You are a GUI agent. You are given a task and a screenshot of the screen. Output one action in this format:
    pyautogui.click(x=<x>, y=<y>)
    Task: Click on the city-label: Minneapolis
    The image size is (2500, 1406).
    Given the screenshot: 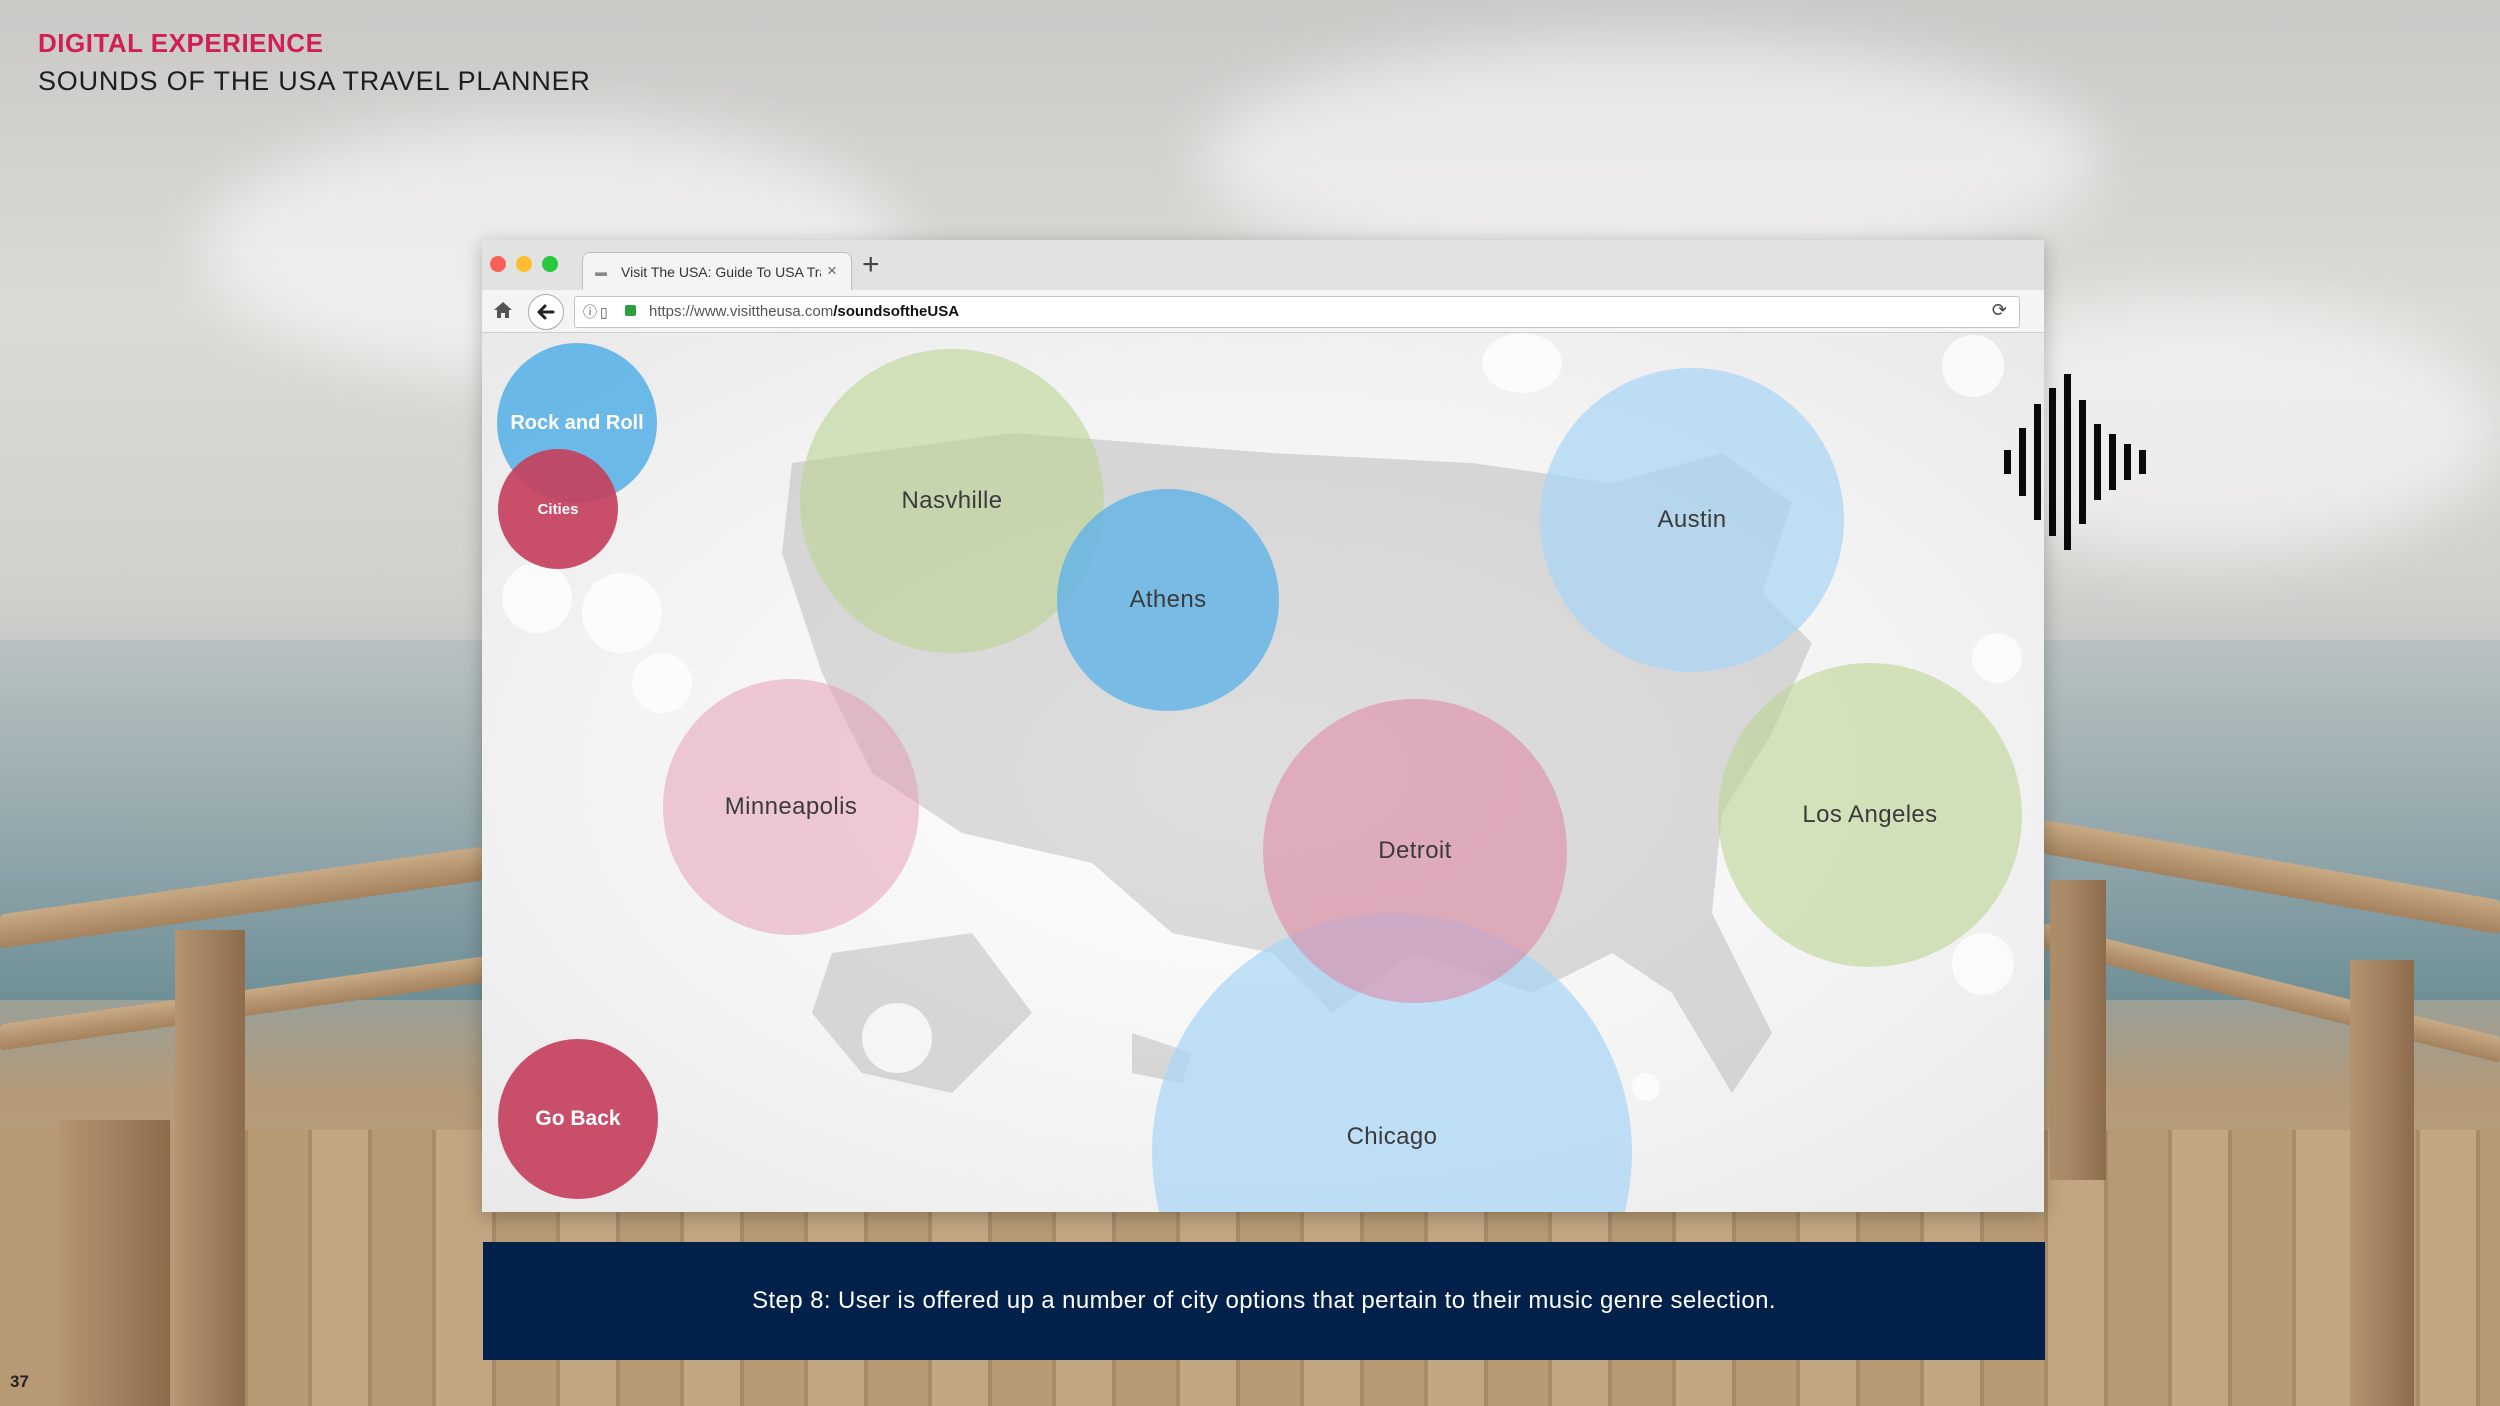 What is the action you would take?
    pyautogui.click(x=791, y=806)
    